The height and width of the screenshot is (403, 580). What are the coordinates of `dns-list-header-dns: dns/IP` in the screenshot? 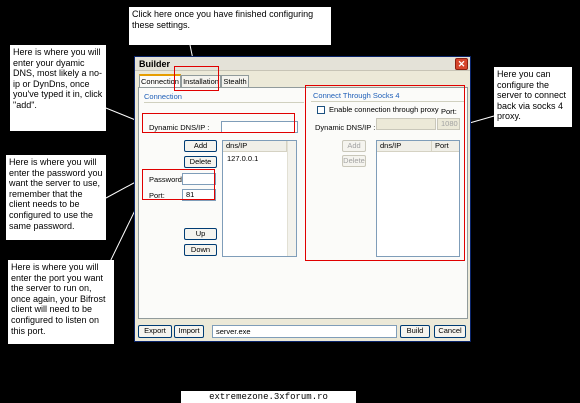 It's located at (255, 146).